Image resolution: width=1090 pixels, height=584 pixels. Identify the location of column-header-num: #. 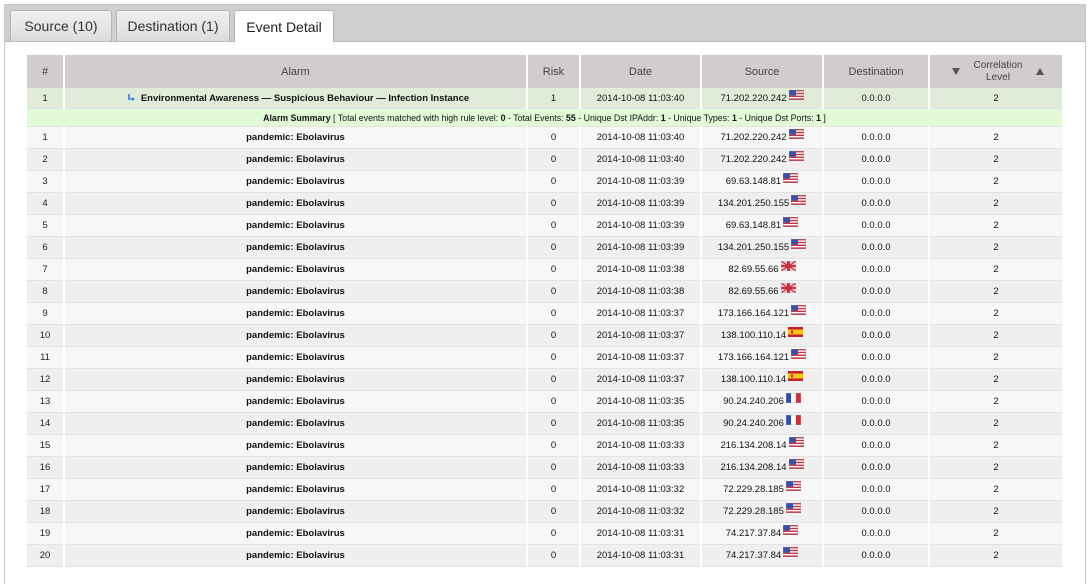
(46, 71).